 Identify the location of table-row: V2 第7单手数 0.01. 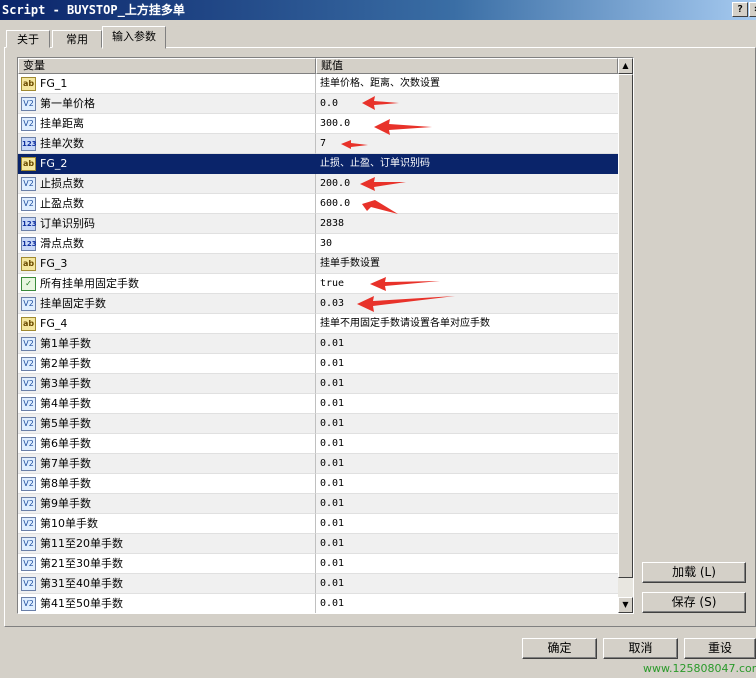
(318, 464).